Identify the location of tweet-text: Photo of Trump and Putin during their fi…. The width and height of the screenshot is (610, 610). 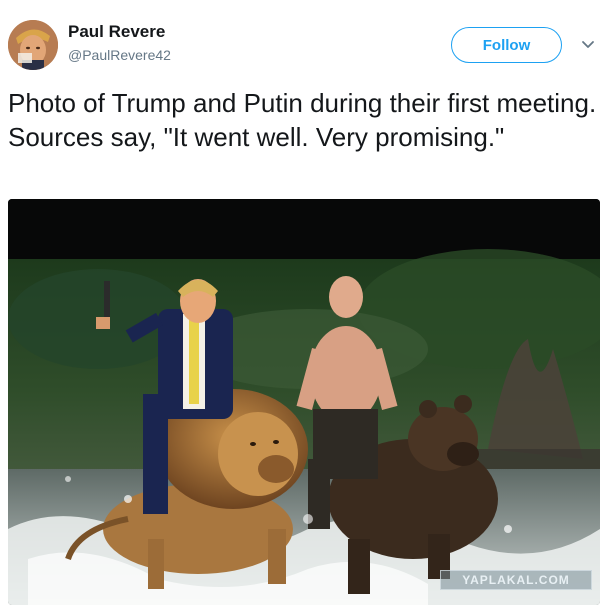
(302, 120).